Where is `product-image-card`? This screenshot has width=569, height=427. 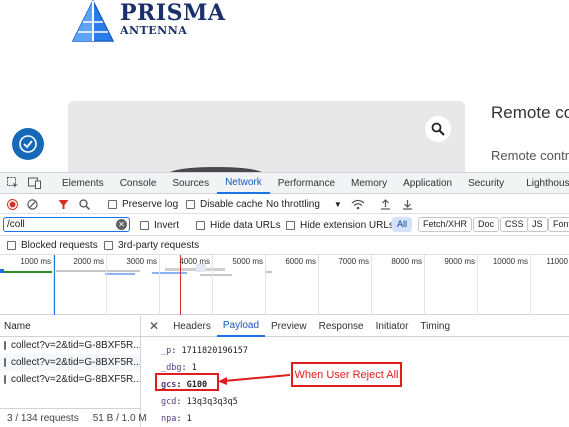
product-image-card is located at coordinates (266, 141).